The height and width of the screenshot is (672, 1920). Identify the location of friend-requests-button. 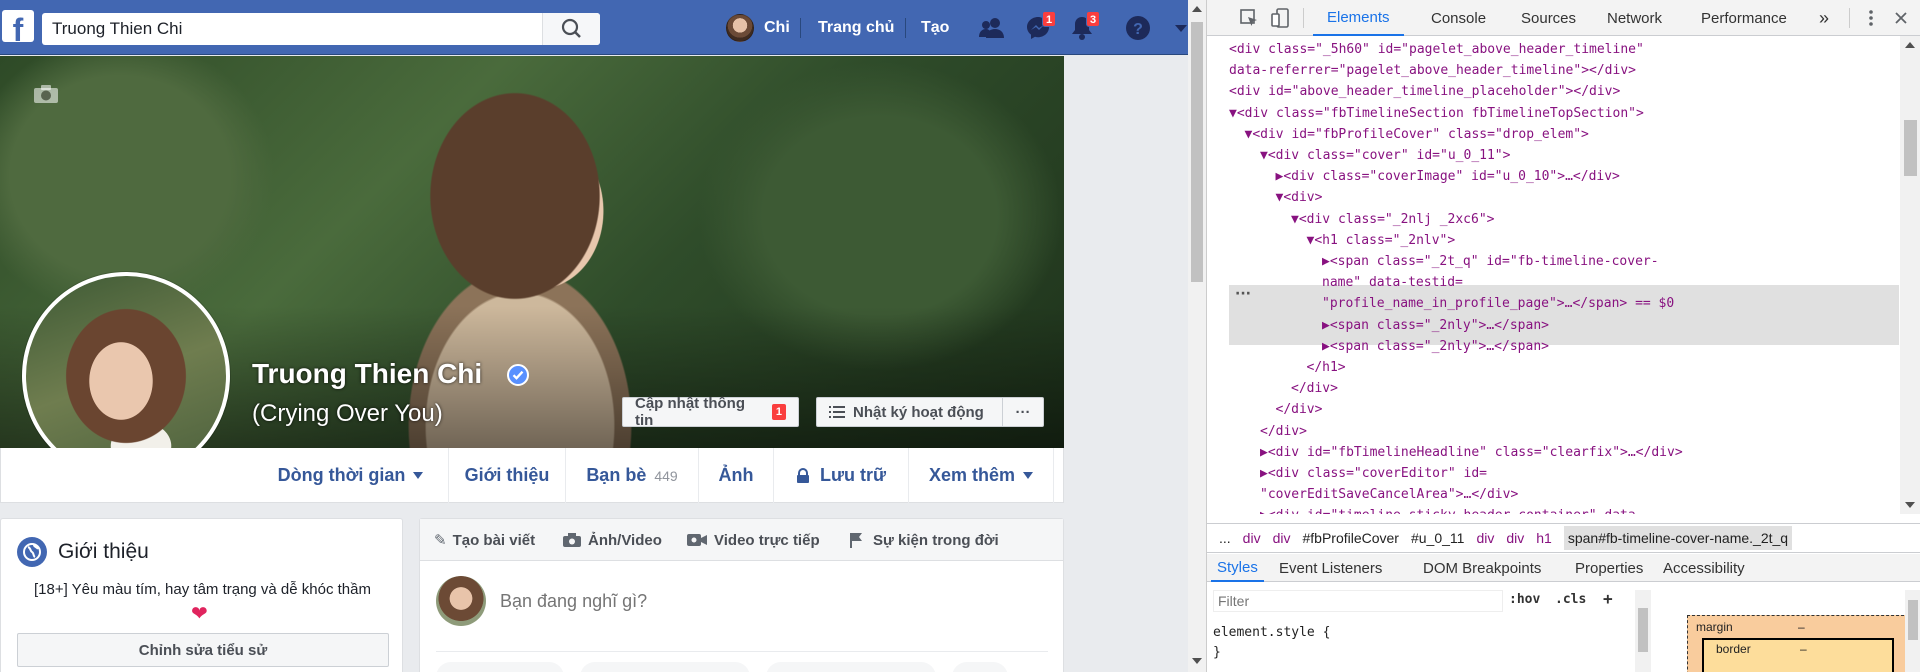
(992, 27).